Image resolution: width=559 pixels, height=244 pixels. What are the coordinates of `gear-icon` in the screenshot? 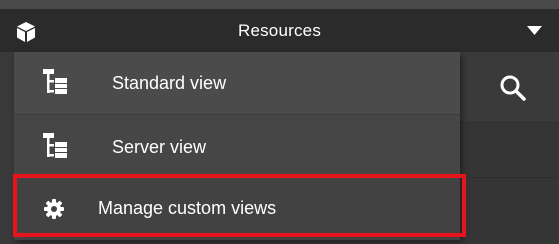 It's located at (54, 209).